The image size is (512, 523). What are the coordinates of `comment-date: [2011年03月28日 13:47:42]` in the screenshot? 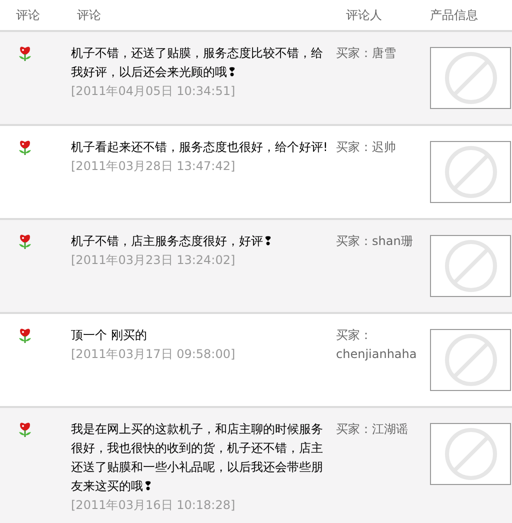 It's located at (153, 166).